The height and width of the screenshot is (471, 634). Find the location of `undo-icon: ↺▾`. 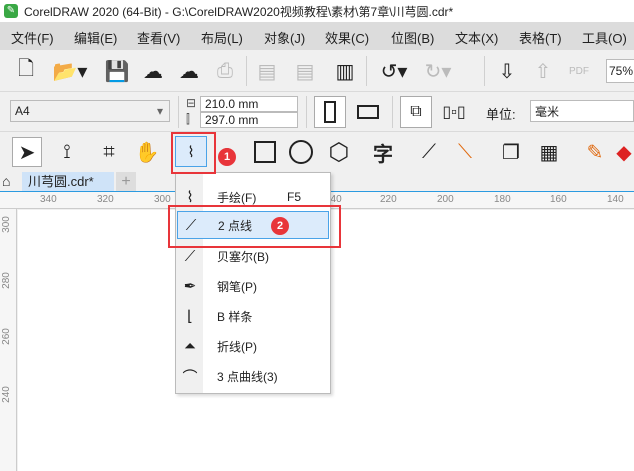

undo-icon: ↺▾ is located at coordinates (394, 71).